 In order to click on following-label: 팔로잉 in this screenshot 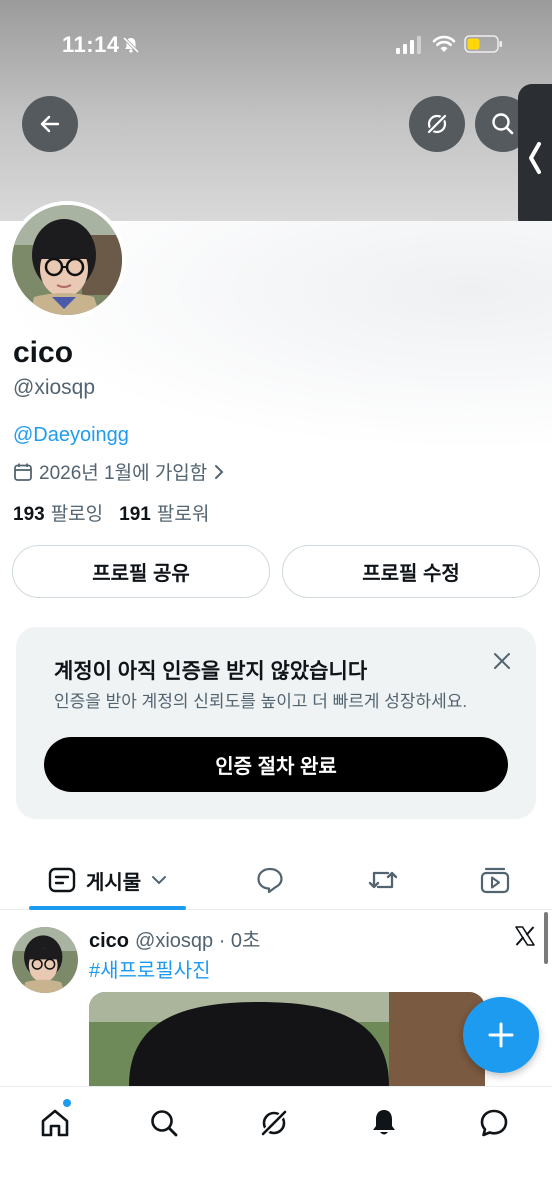, I will do `click(77, 514)`.